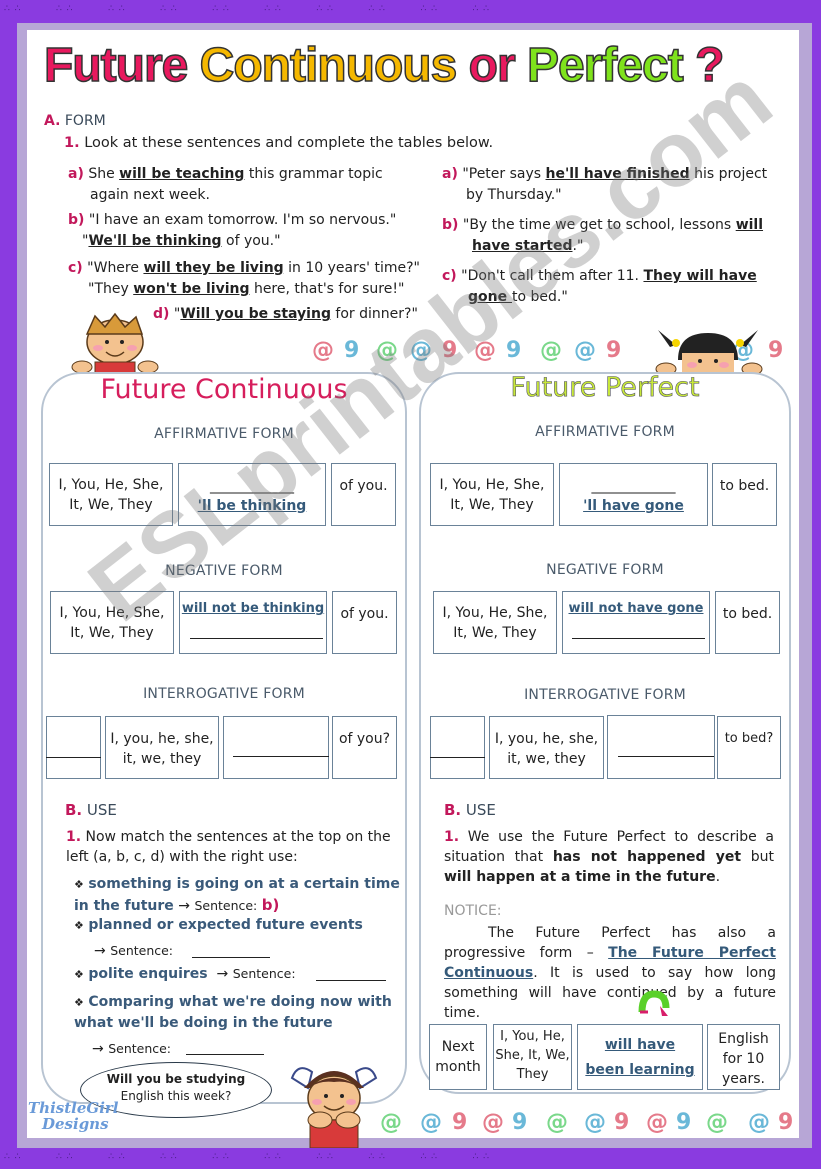 This screenshot has height=1169, width=821. I want to click on verb-cell: will not be thinking, so click(253, 622).